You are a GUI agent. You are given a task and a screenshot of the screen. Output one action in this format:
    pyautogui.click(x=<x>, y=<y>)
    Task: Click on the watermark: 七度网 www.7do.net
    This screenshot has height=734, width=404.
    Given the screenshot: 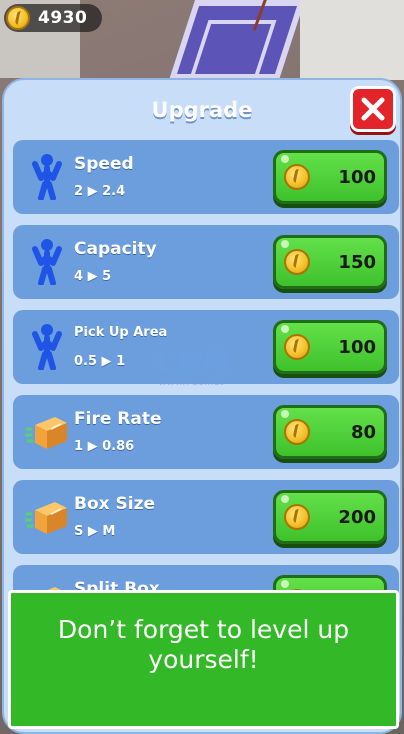 What is the action you would take?
    pyautogui.click(x=191, y=365)
    